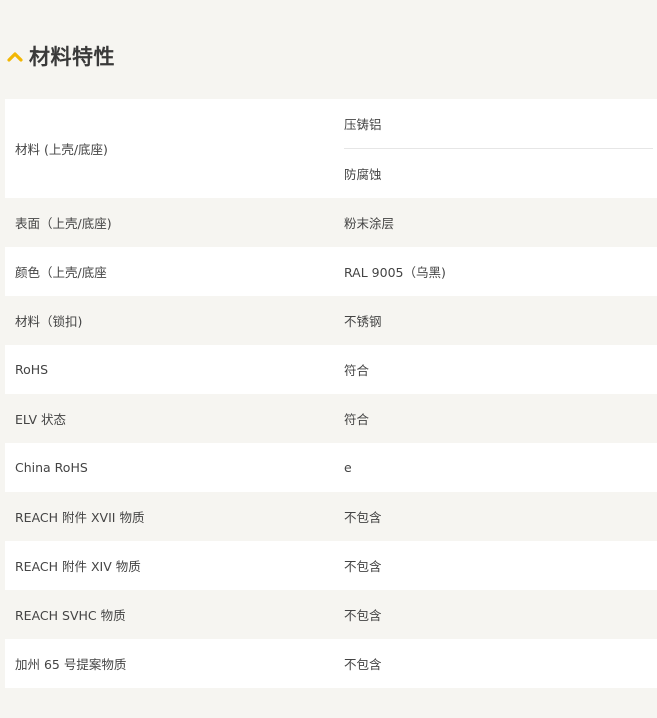 Image resolution: width=657 pixels, height=718 pixels. What do you see at coordinates (395, 272) in the screenshot?
I see `property-value: RAL 9005（乌黑)` at bounding box center [395, 272].